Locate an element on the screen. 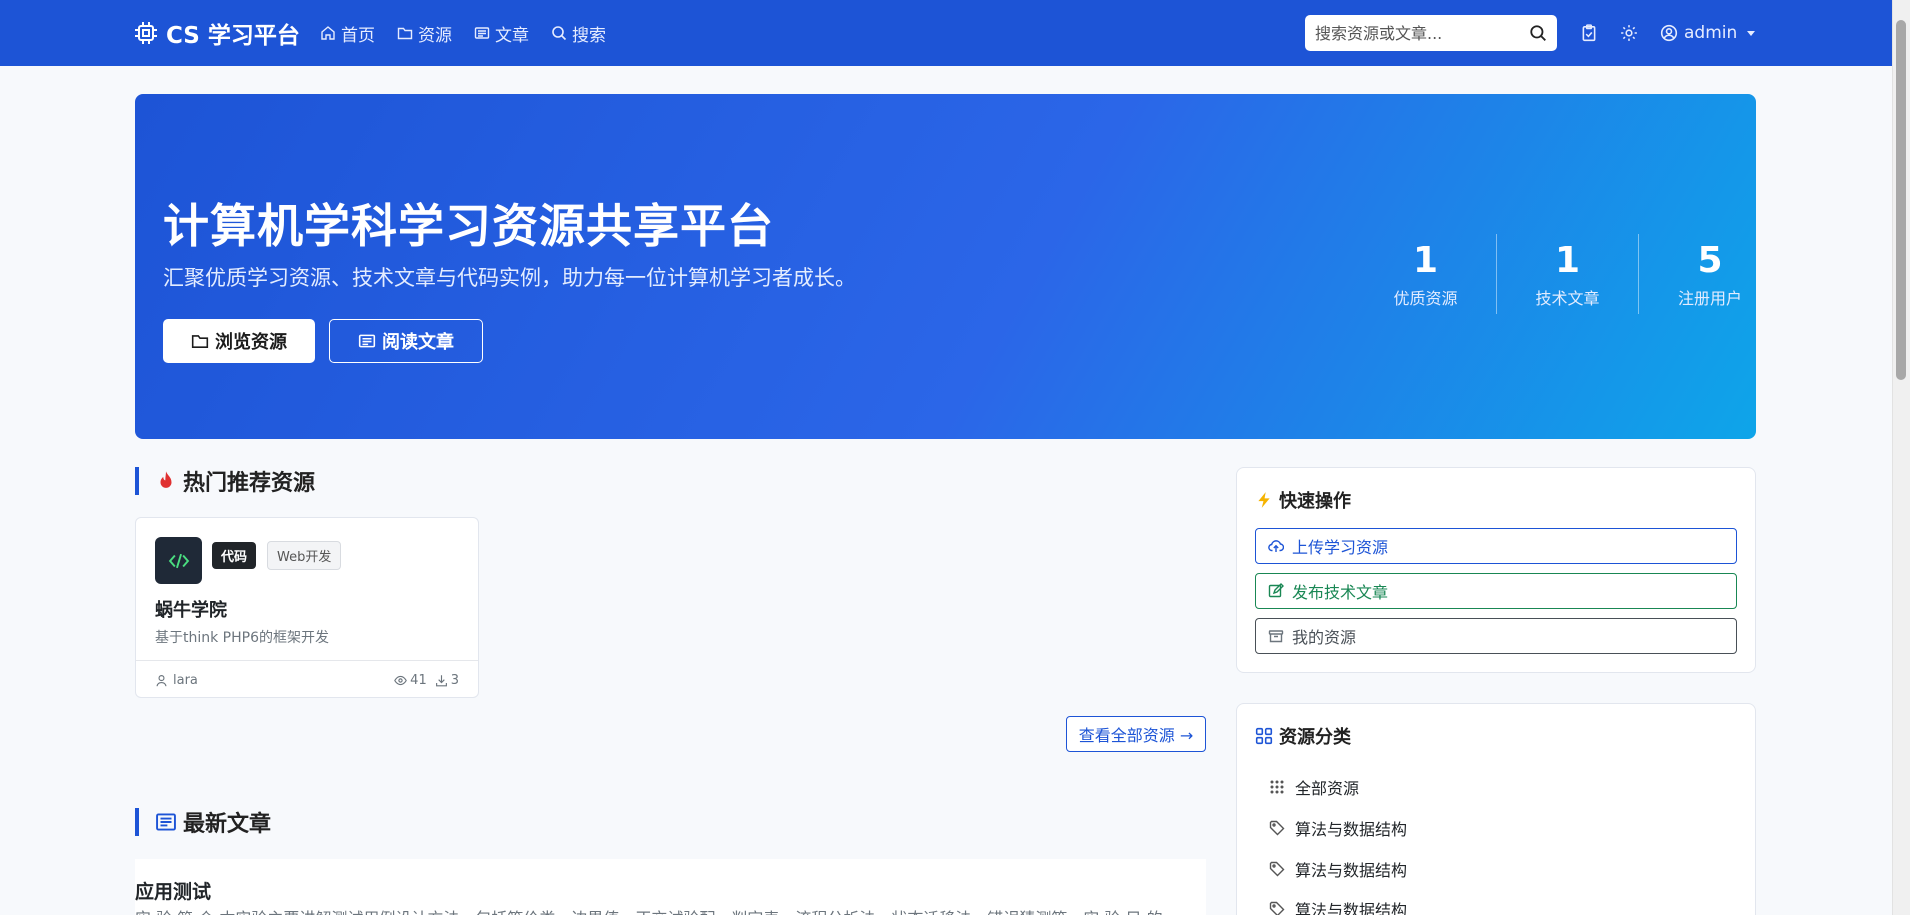 The width and height of the screenshot is (1910, 915). hero-subtitle: 汇聚优质学习资源、技术文章与代码实例，助力每一位计算机学习者成长。 is located at coordinates (509, 278).